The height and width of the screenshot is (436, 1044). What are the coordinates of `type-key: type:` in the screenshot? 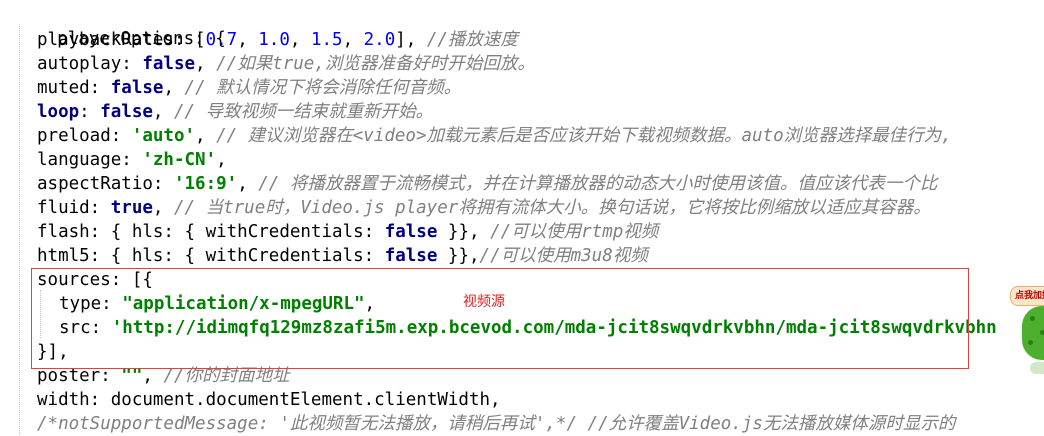 It's located at (91, 304).